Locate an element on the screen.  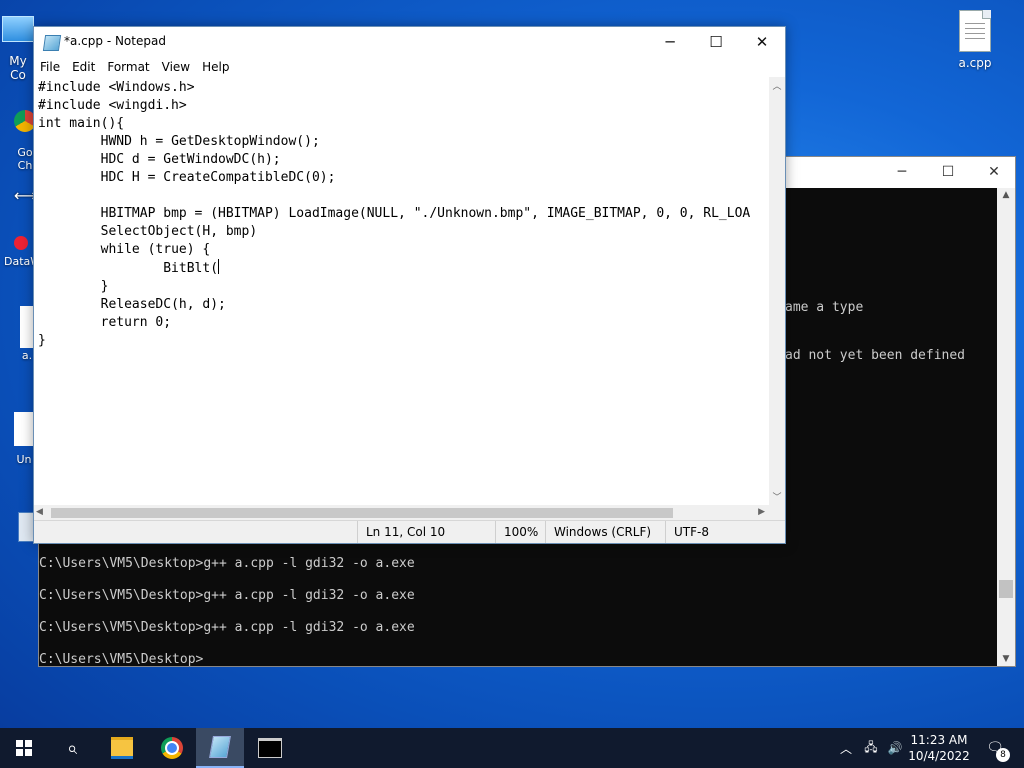
console-line: C:\Users\VM5\Desktop> is located at coordinates (121, 659).